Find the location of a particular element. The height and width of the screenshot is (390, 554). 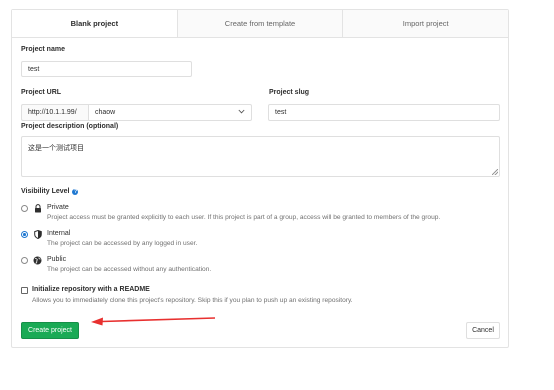

namespace-value: chaow is located at coordinates (105, 112).